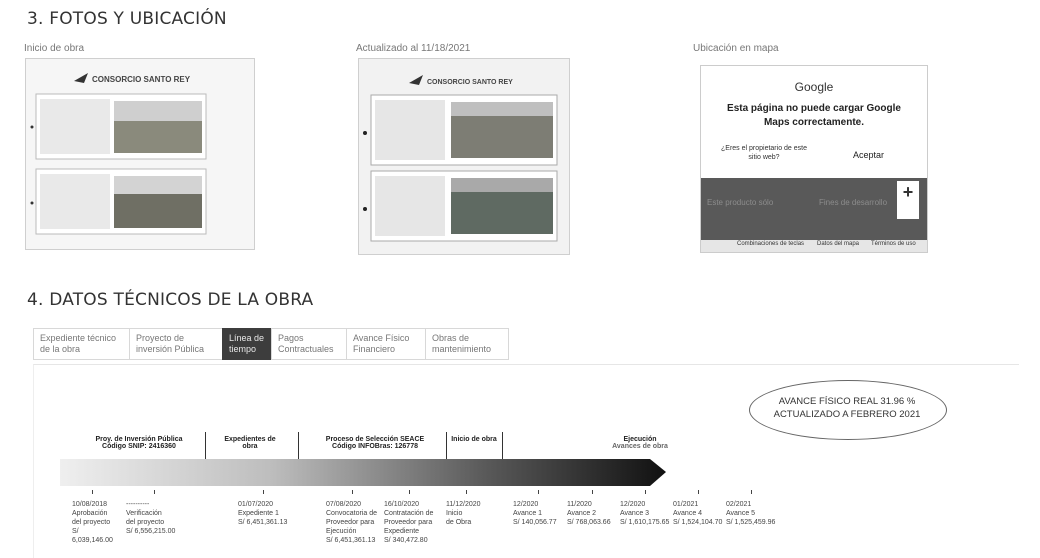  I want to click on milestone-amount: S/ 340,472.80, so click(406, 540).